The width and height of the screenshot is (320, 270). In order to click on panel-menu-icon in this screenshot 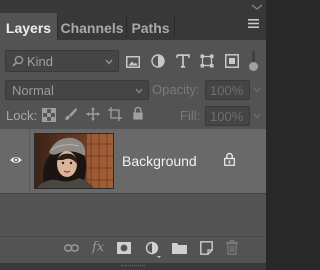, I will do `click(253, 23)`.